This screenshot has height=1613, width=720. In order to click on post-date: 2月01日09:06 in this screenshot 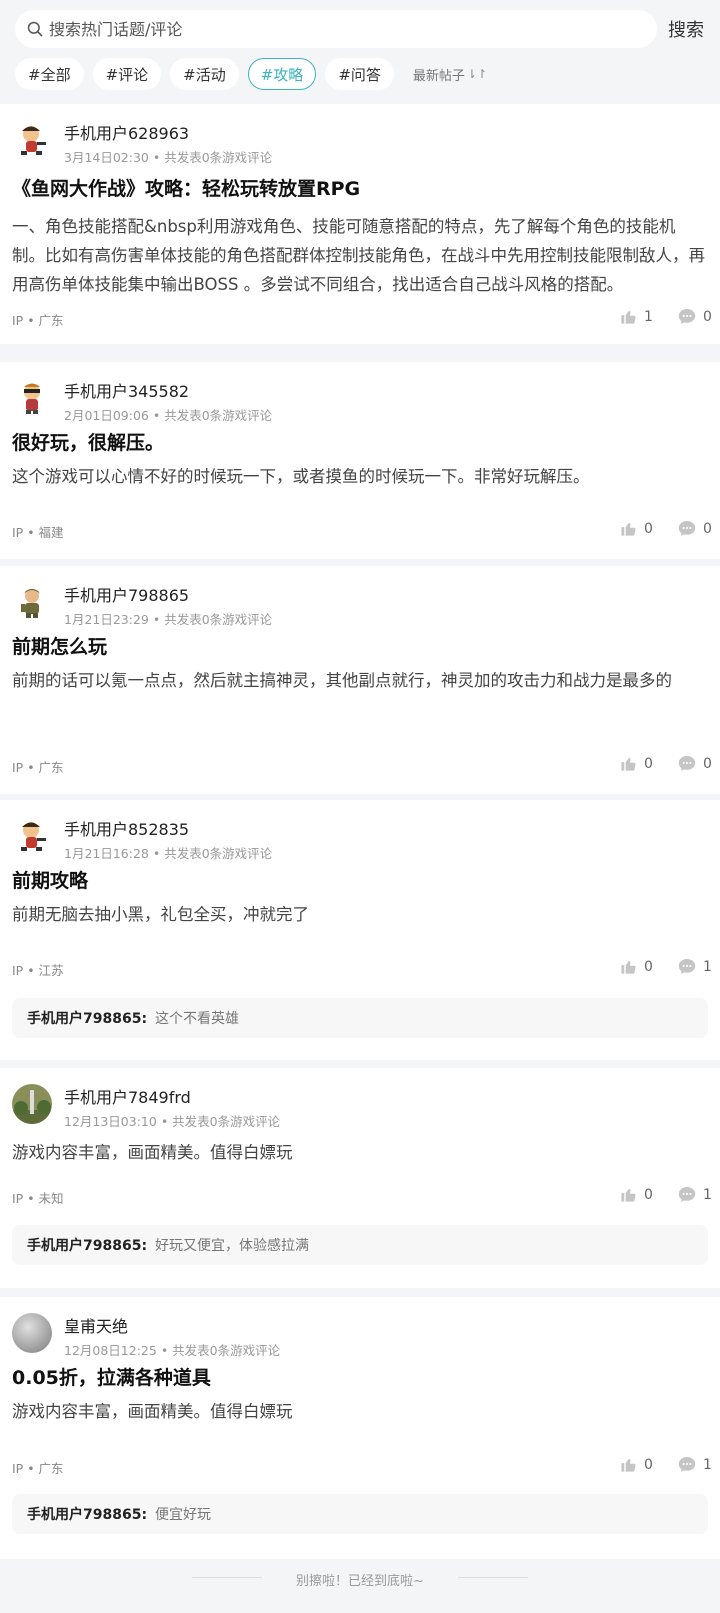, I will do `click(106, 415)`.